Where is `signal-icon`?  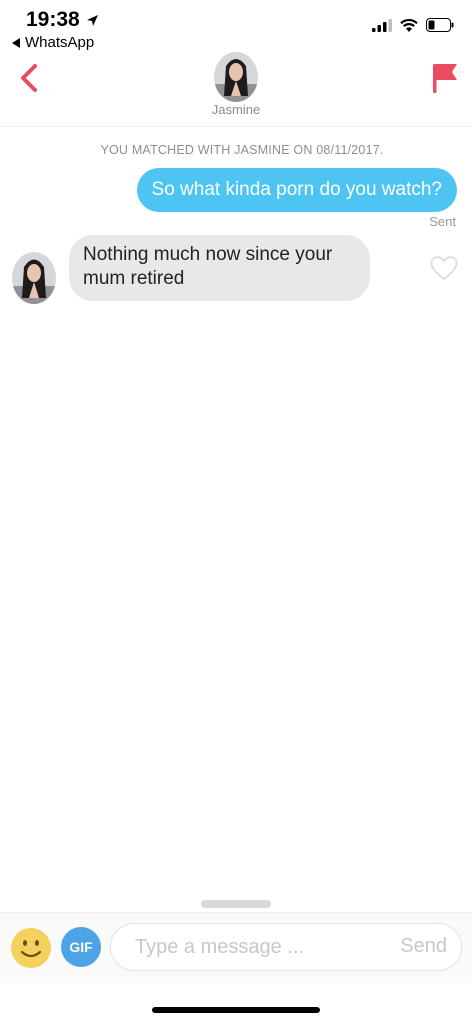
signal-icon is located at coordinates (382, 25).